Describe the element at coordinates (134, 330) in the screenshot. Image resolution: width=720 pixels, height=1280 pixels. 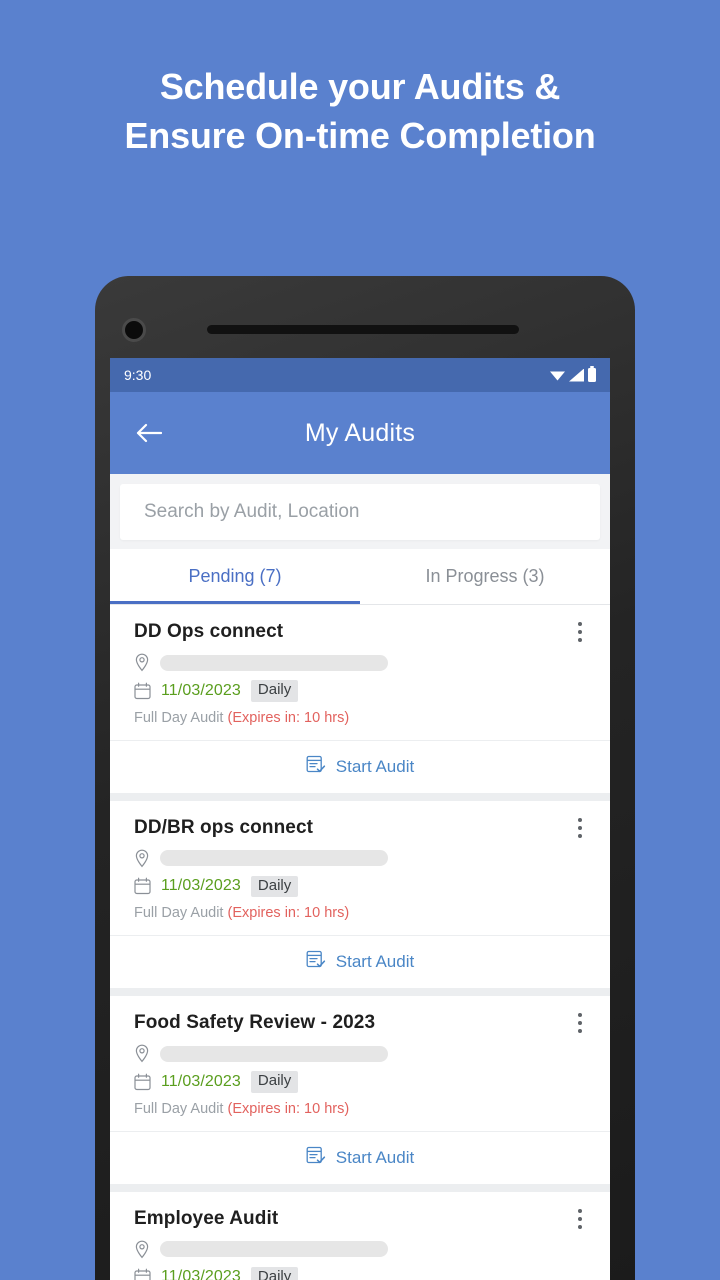
I see `camera-icon` at that location.